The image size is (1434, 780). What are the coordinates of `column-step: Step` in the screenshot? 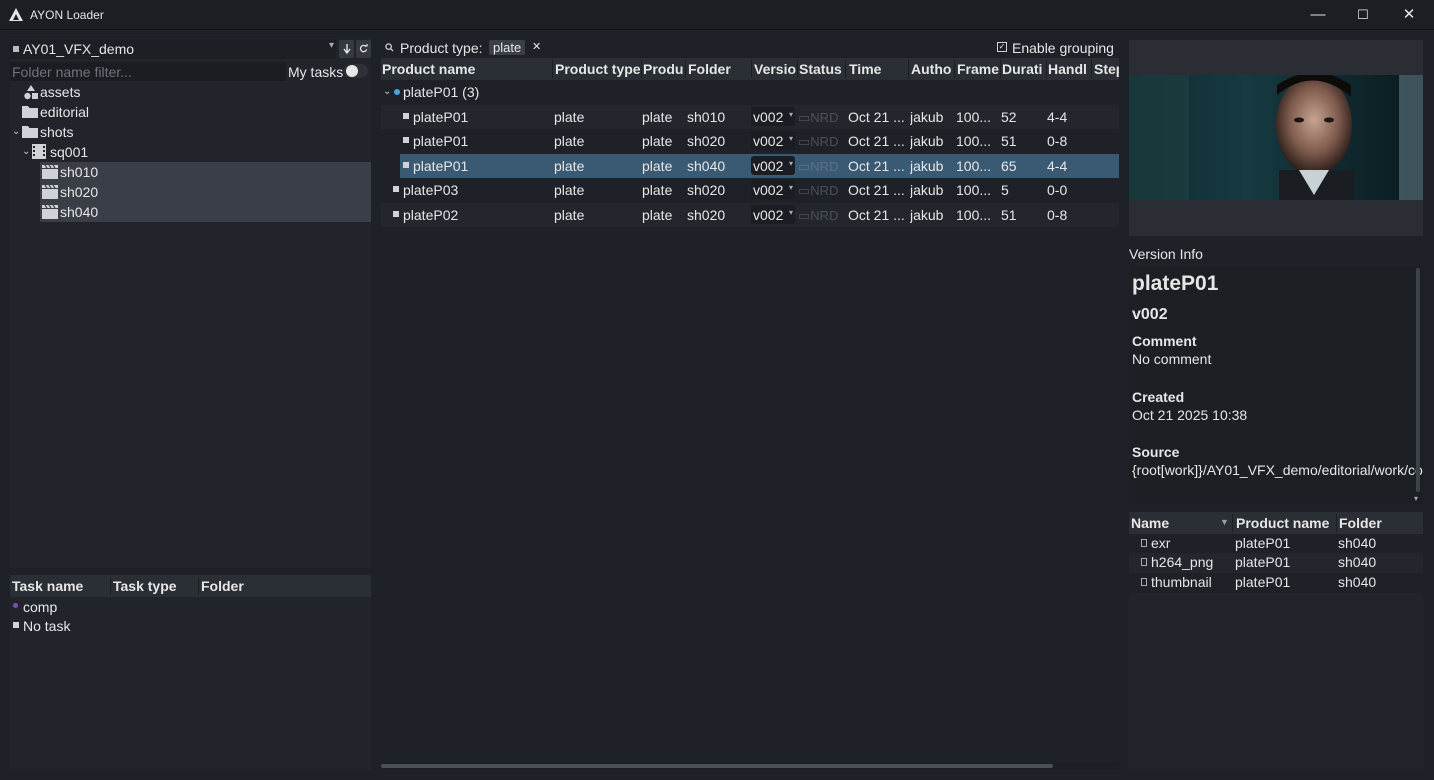 It's located at (1106, 69).